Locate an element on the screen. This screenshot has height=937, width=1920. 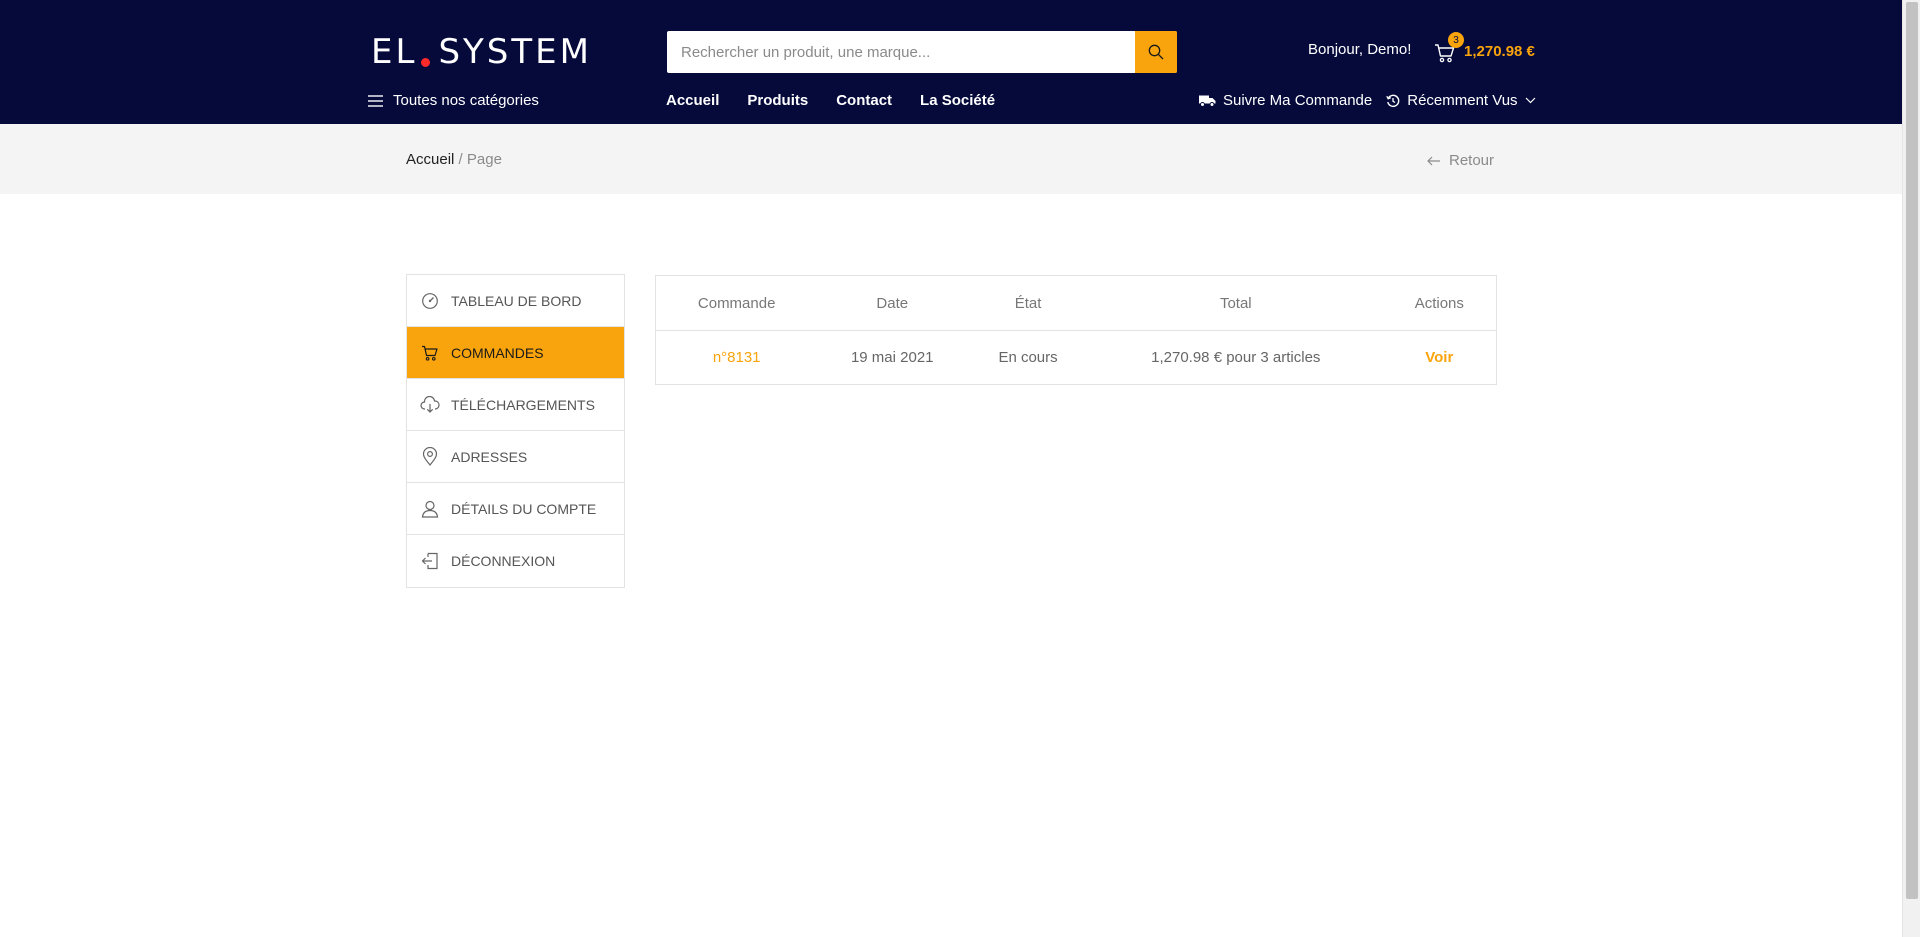
track-order-label: Suivre Ma Commande is located at coordinates (1298, 100).